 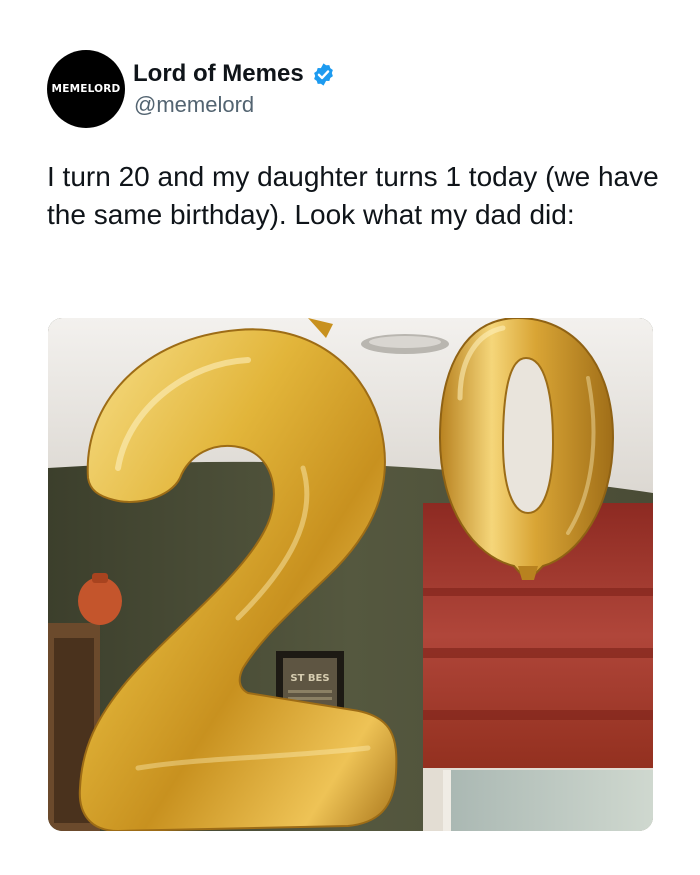 I want to click on verified-badge-icon, so click(x=323, y=74).